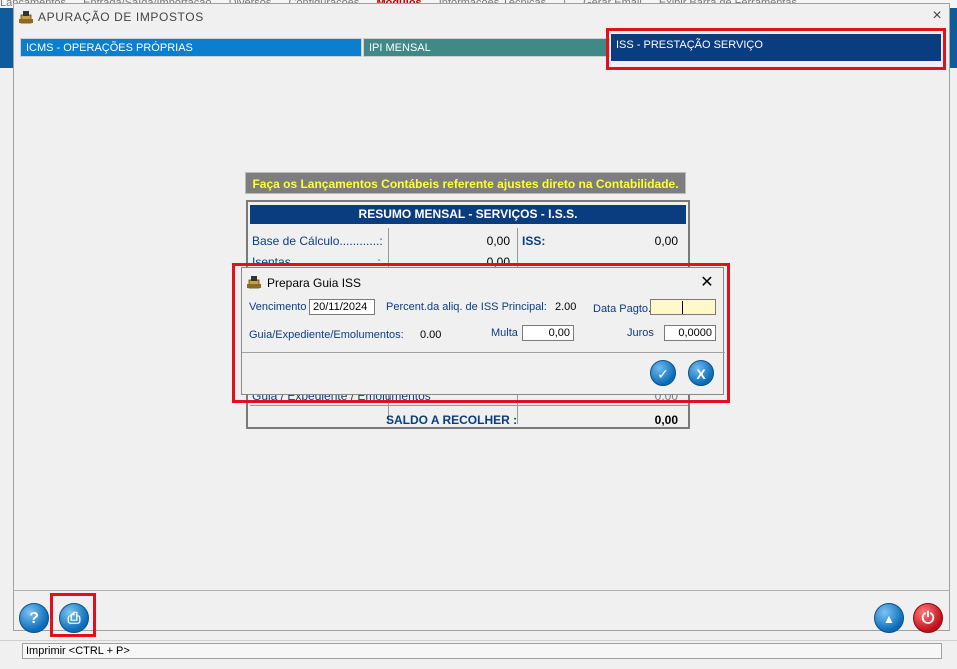 The width and height of the screenshot is (957, 669). What do you see at coordinates (482, 651) in the screenshot?
I see `status-text: Imprimir <CTRL + P>` at bounding box center [482, 651].